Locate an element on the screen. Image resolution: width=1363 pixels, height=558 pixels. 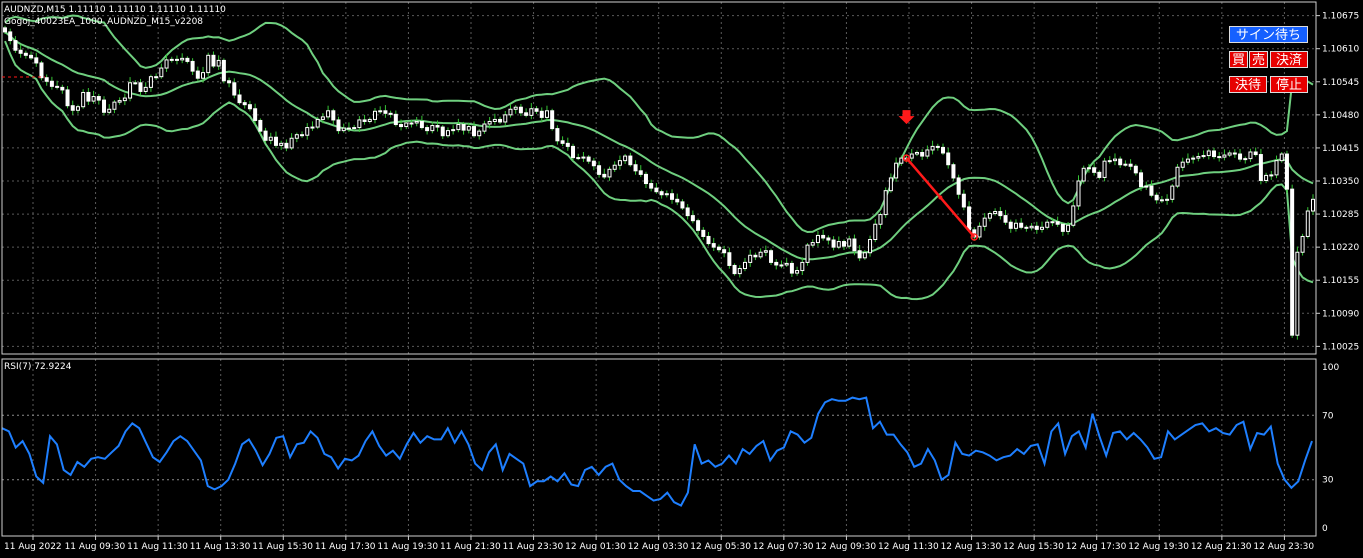
sell-button: 売 is located at coordinates (1258, 59).